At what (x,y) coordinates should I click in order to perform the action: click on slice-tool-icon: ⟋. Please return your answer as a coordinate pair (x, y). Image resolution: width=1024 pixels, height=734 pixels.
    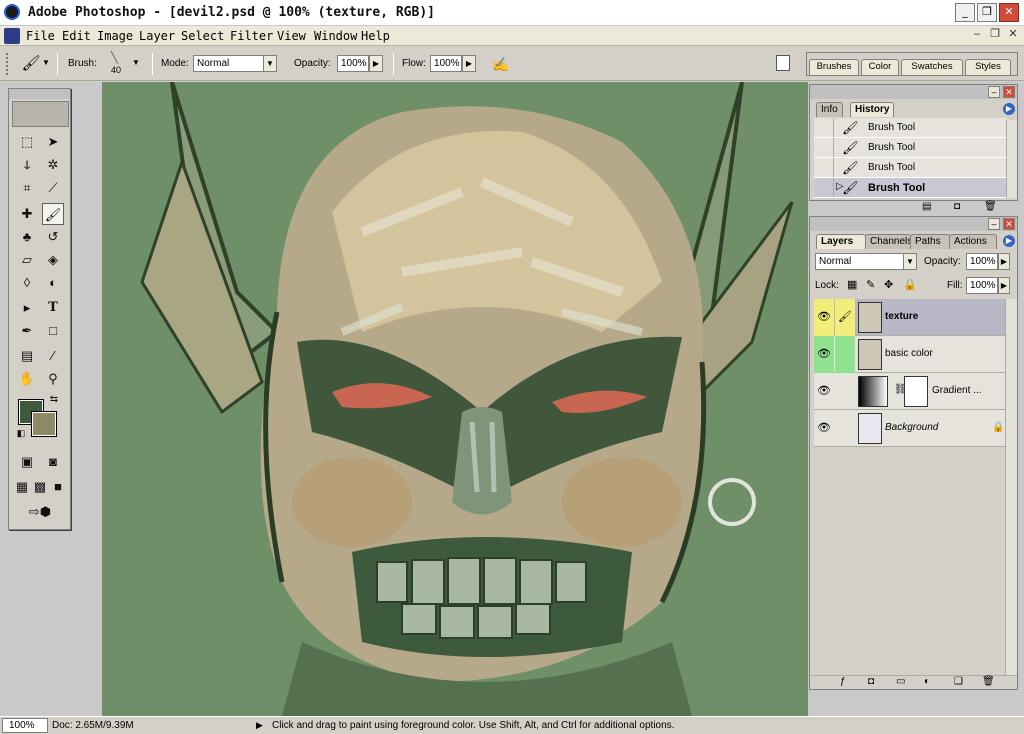
    Looking at the image, I should click on (53, 188).